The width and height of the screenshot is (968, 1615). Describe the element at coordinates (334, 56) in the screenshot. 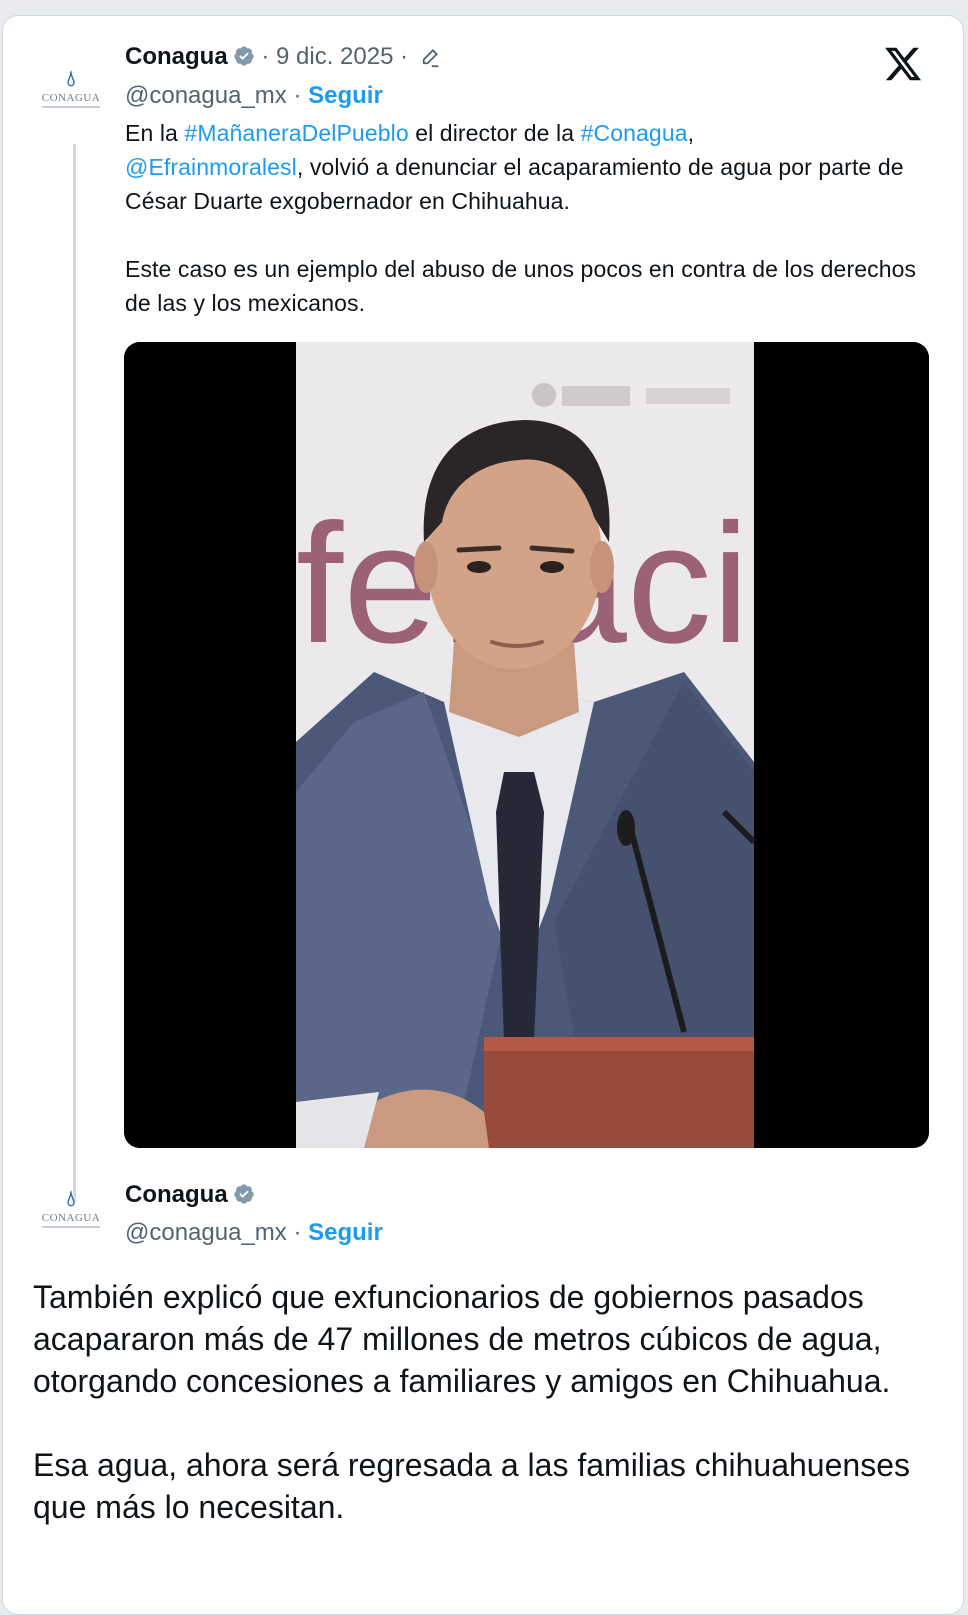

I see `tweet-date: 9 dic. 2025` at that location.